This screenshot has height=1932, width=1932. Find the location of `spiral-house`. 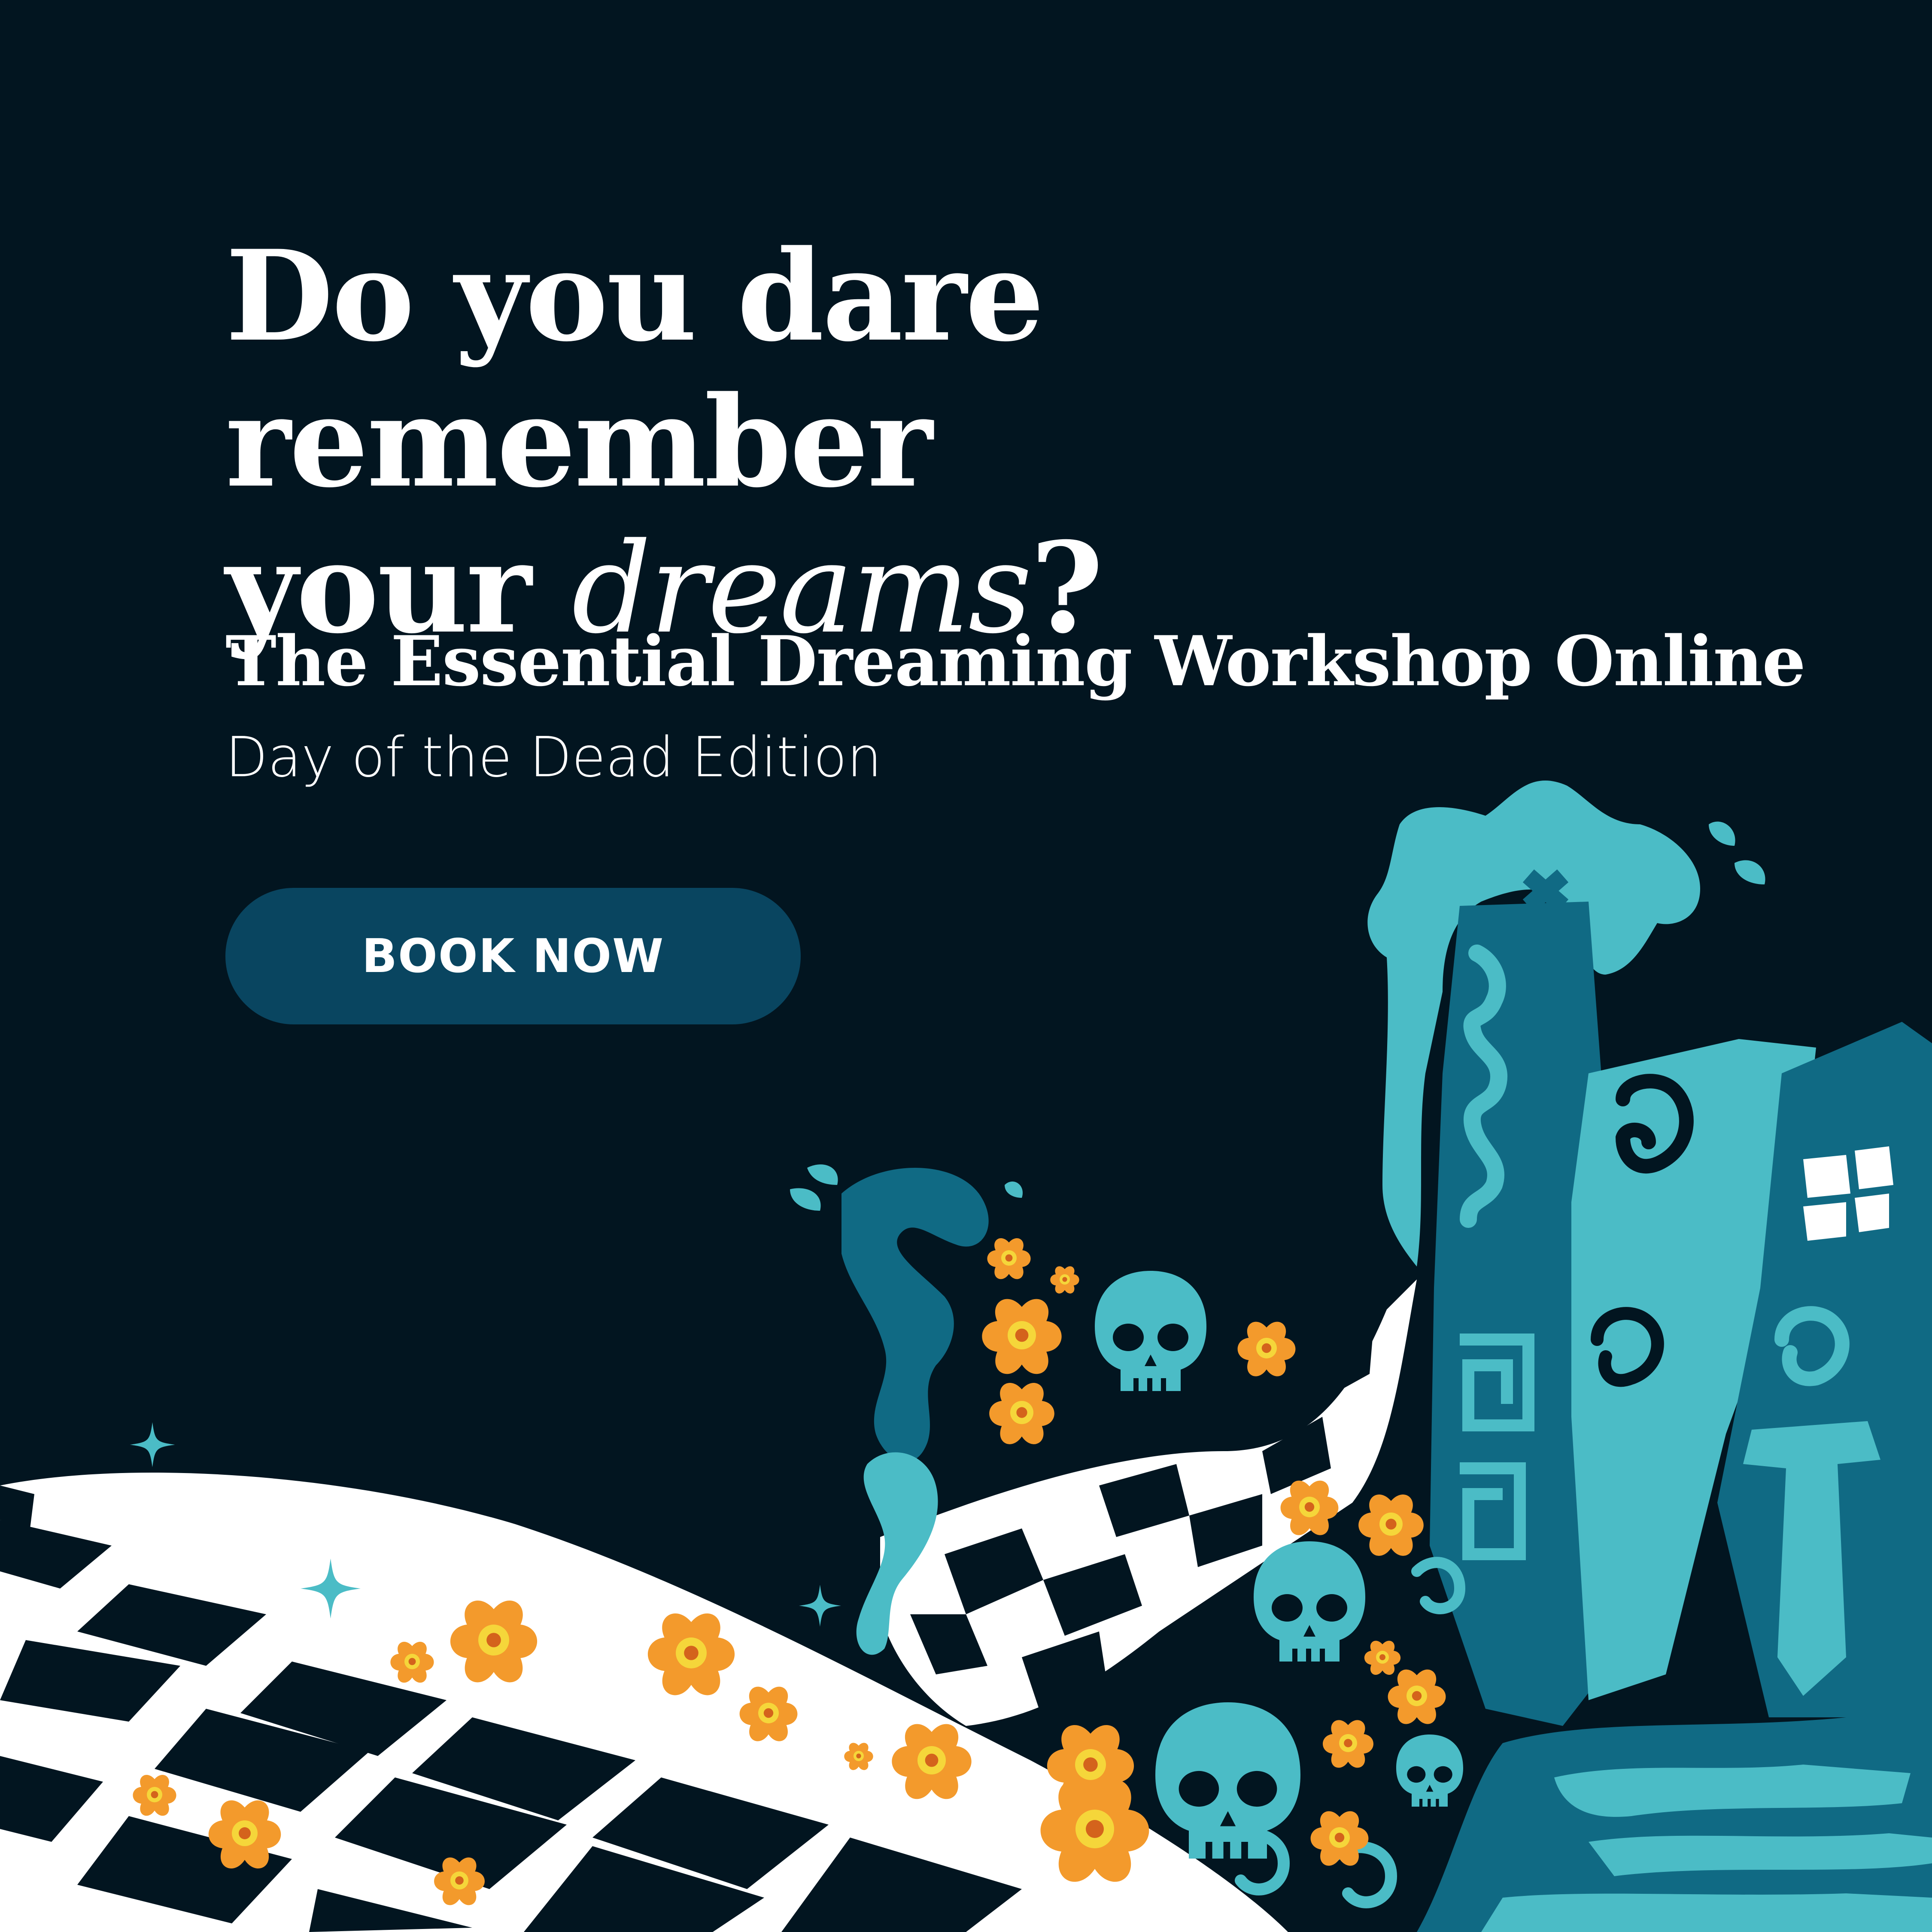

spiral-house is located at coordinates (1649, 1254).